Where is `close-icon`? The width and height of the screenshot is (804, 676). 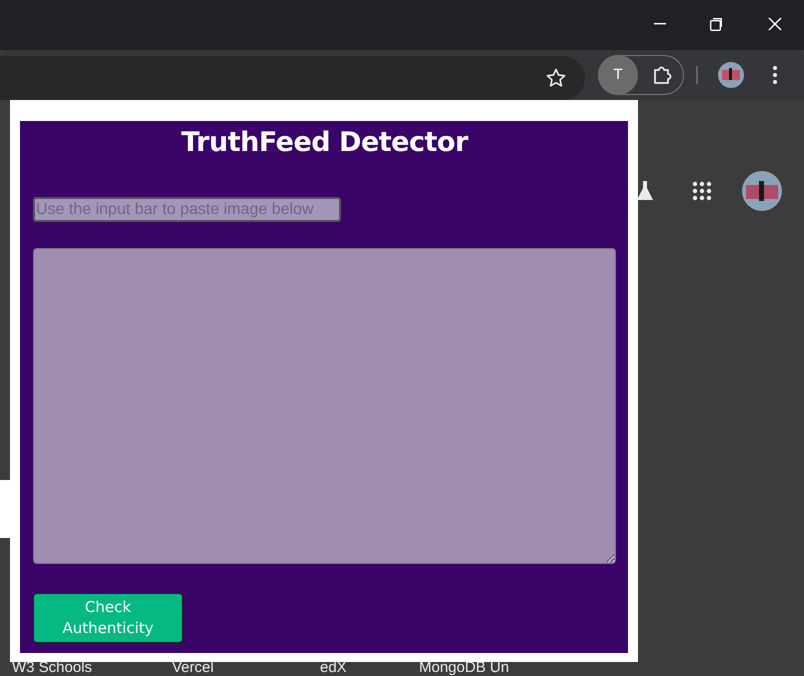
close-icon is located at coordinates (775, 24).